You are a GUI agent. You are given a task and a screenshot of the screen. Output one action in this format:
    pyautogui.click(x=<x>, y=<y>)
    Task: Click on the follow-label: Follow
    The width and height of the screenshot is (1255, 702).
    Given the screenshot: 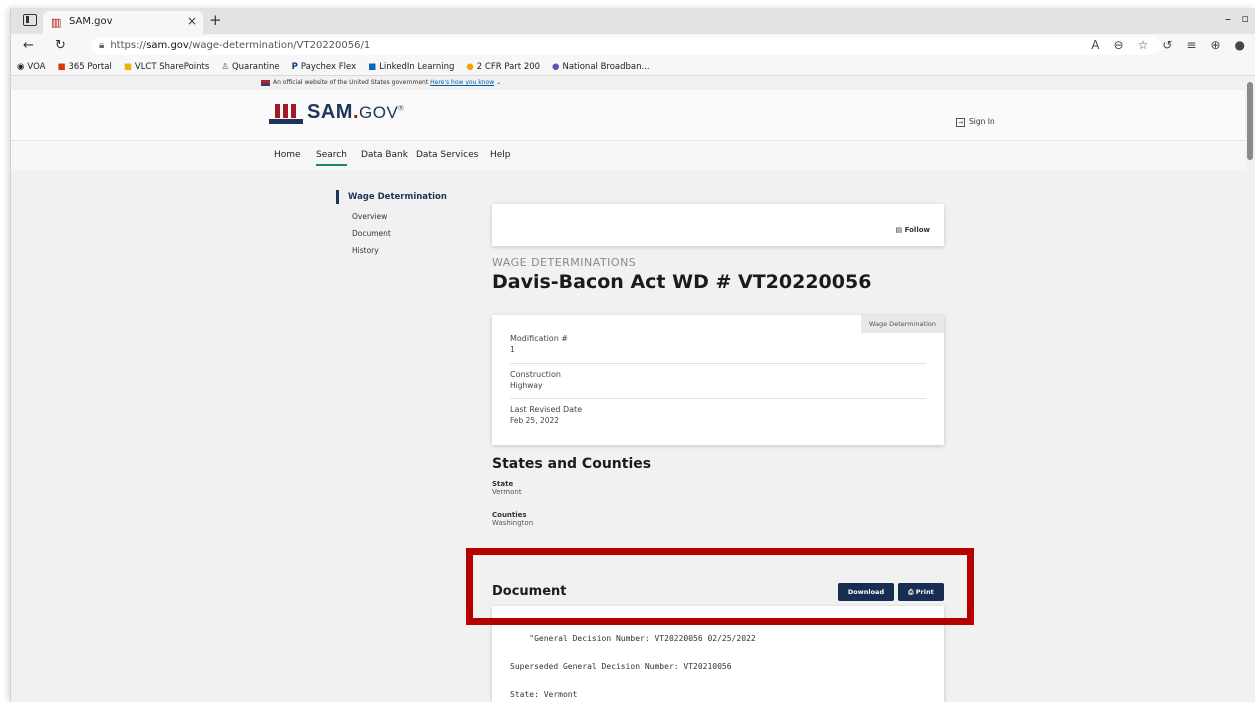 What is the action you would take?
    pyautogui.click(x=917, y=230)
    